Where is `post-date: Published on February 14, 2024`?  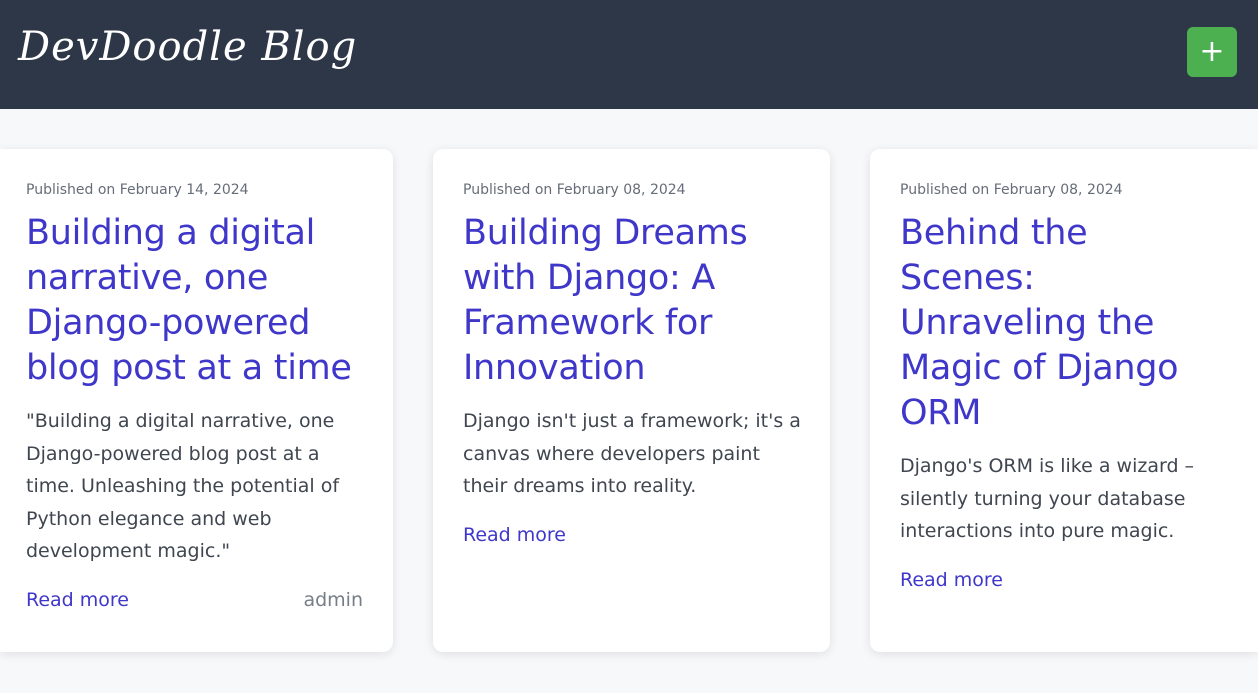 post-date: Published on February 14, 2024 is located at coordinates (137, 190).